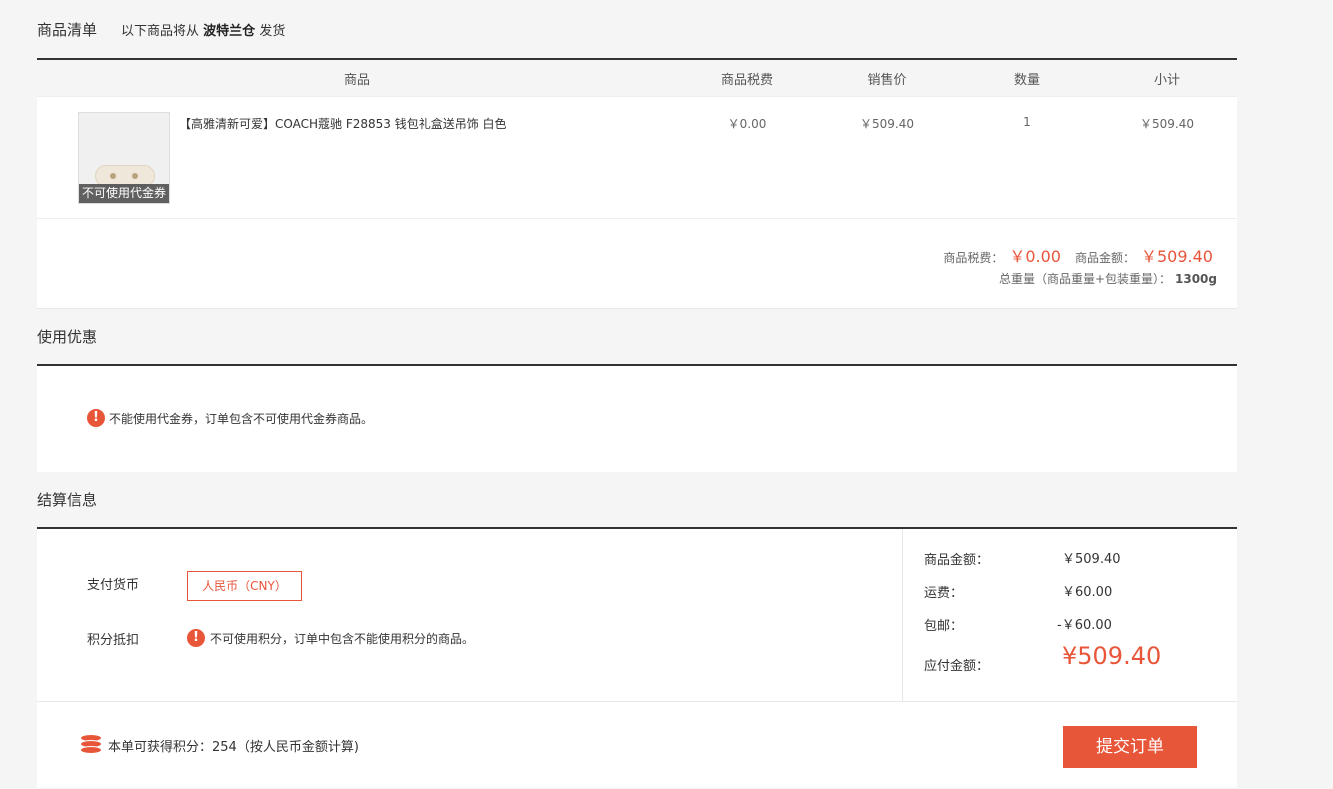  I want to click on total-weight: 总重量（商品重量+包装重量）： 1300g, so click(1108, 278).